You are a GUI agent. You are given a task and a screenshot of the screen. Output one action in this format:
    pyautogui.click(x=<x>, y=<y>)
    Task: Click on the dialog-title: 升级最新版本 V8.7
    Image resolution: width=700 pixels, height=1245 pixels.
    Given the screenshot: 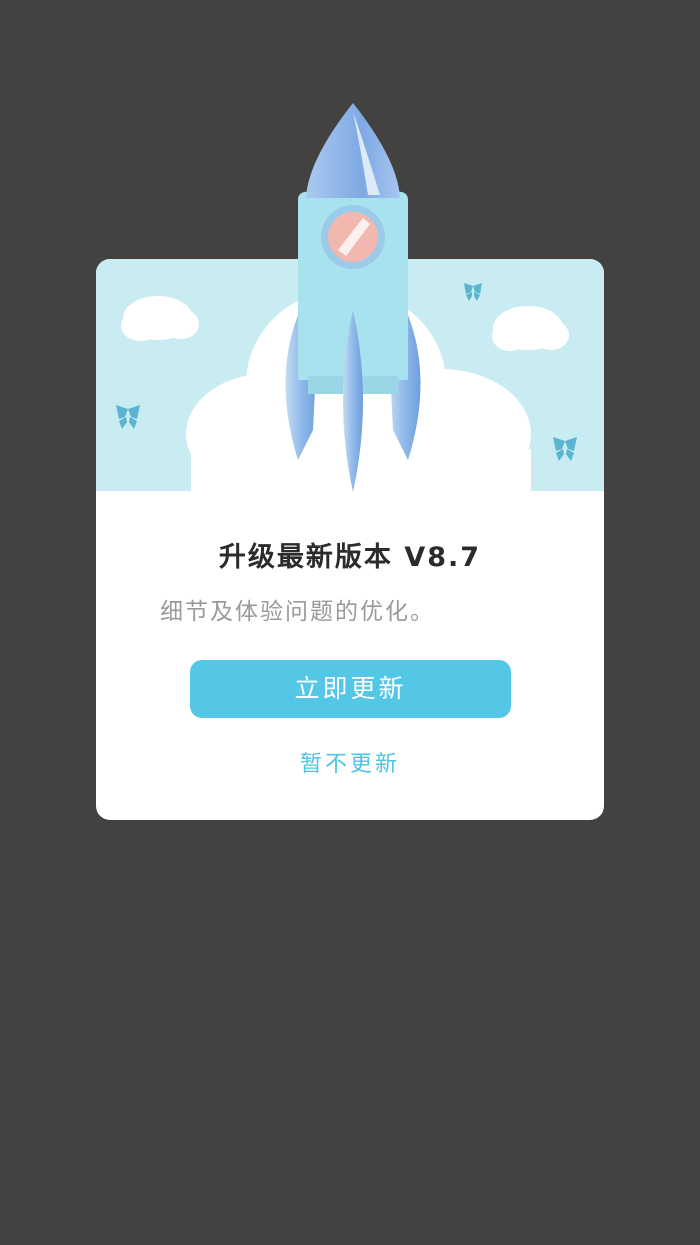 What is the action you would take?
    pyautogui.click(x=350, y=557)
    